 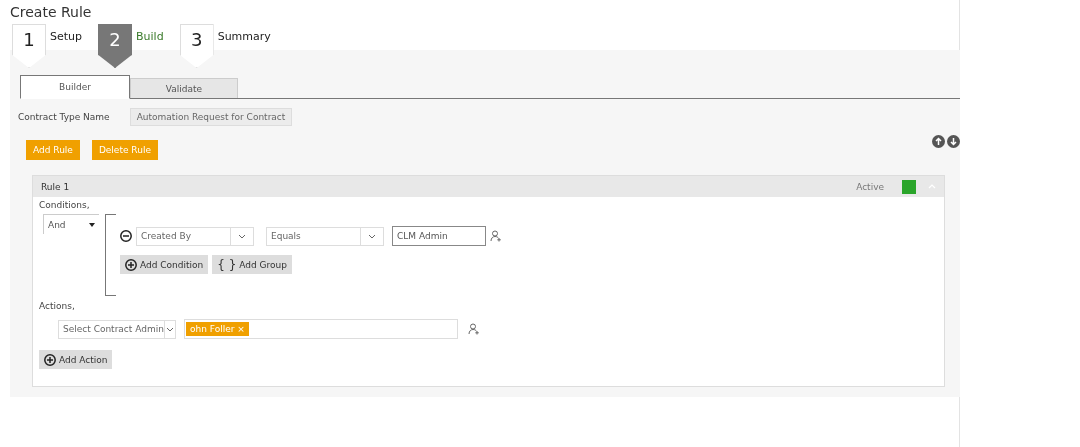 What do you see at coordinates (92, 224) in the screenshot?
I see `dropdown-arrow-icon` at bounding box center [92, 224].